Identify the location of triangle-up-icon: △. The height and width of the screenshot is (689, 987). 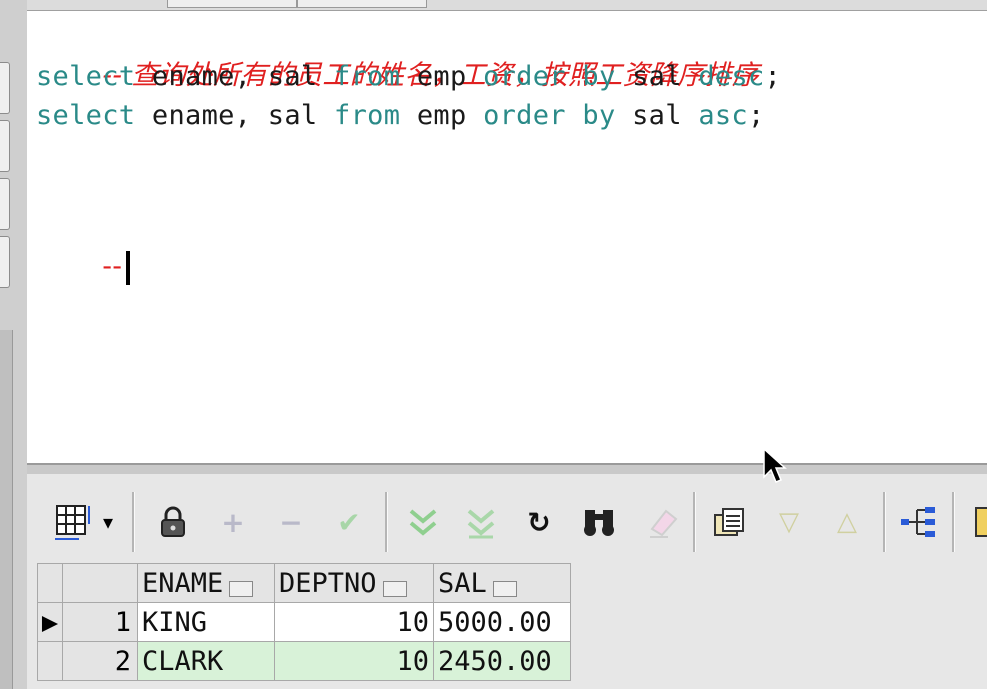
(847, 522).